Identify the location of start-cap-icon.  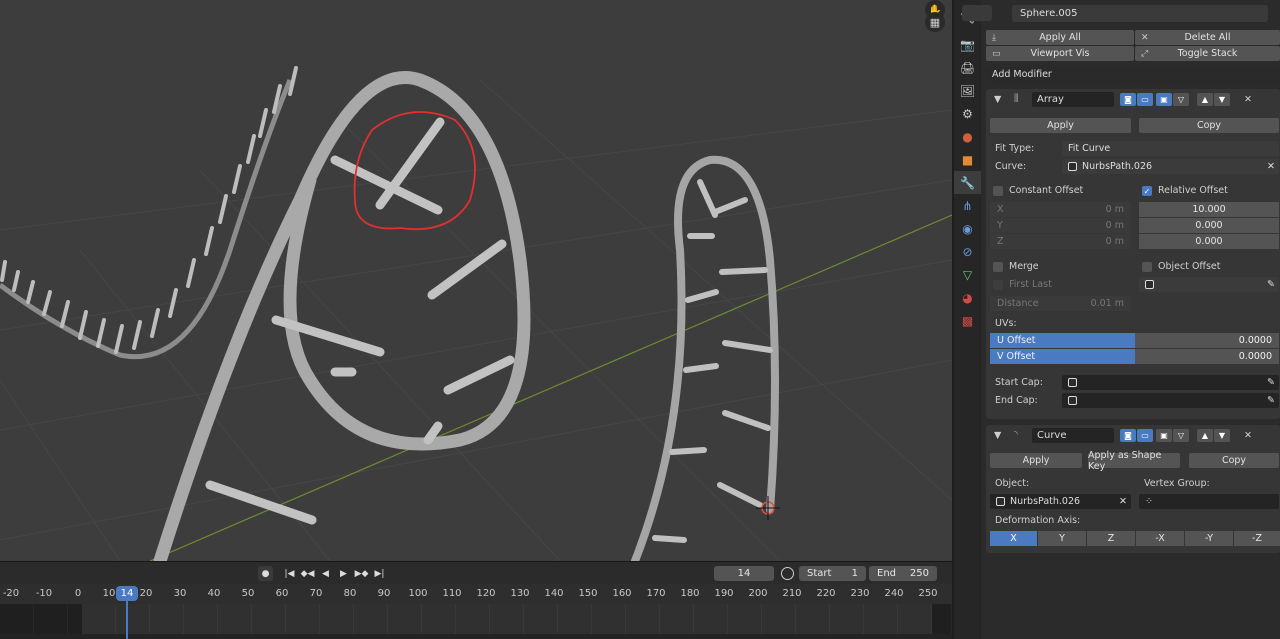
(1072, 382).